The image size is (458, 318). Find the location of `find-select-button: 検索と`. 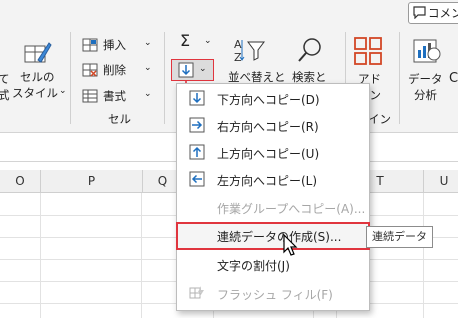

find-select-button: 検索と is located at coordinates (312, 61).